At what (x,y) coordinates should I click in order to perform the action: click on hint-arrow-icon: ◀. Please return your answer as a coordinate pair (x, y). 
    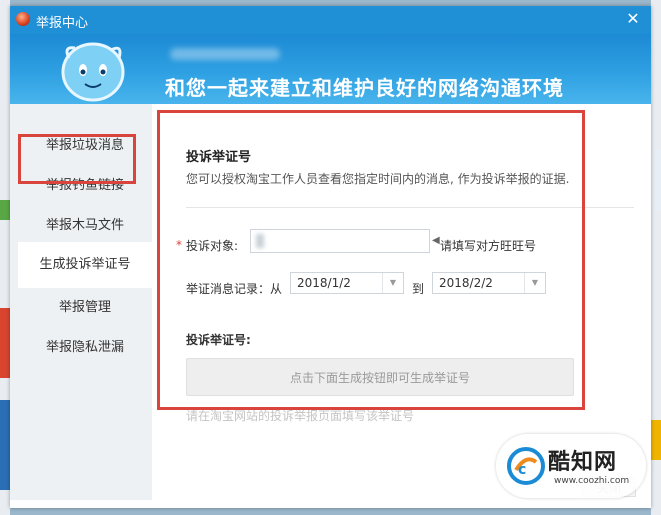
    Looking at the image, I should click on (436, 240).